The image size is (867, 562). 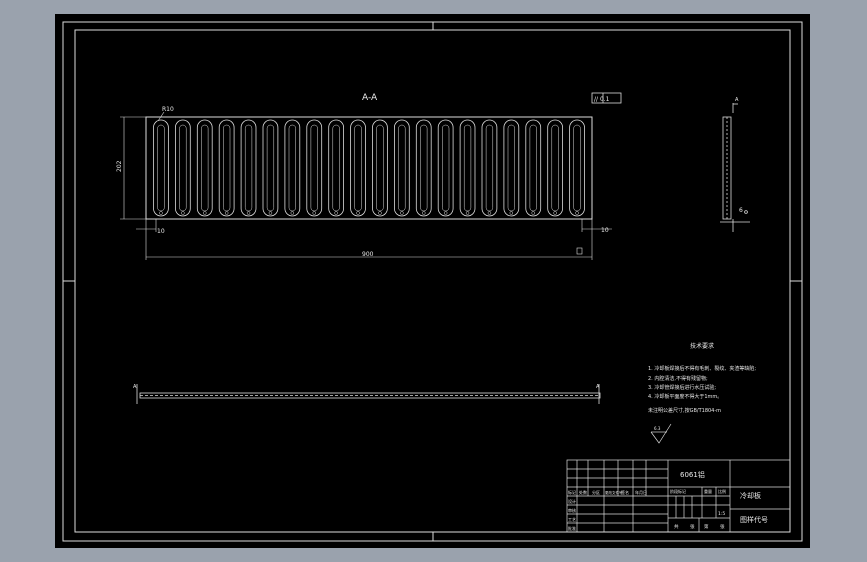 What do you see at coordinates (583, 492) in the screenshot?
I see `header-count: 处数` at bounding box center [583, 492].